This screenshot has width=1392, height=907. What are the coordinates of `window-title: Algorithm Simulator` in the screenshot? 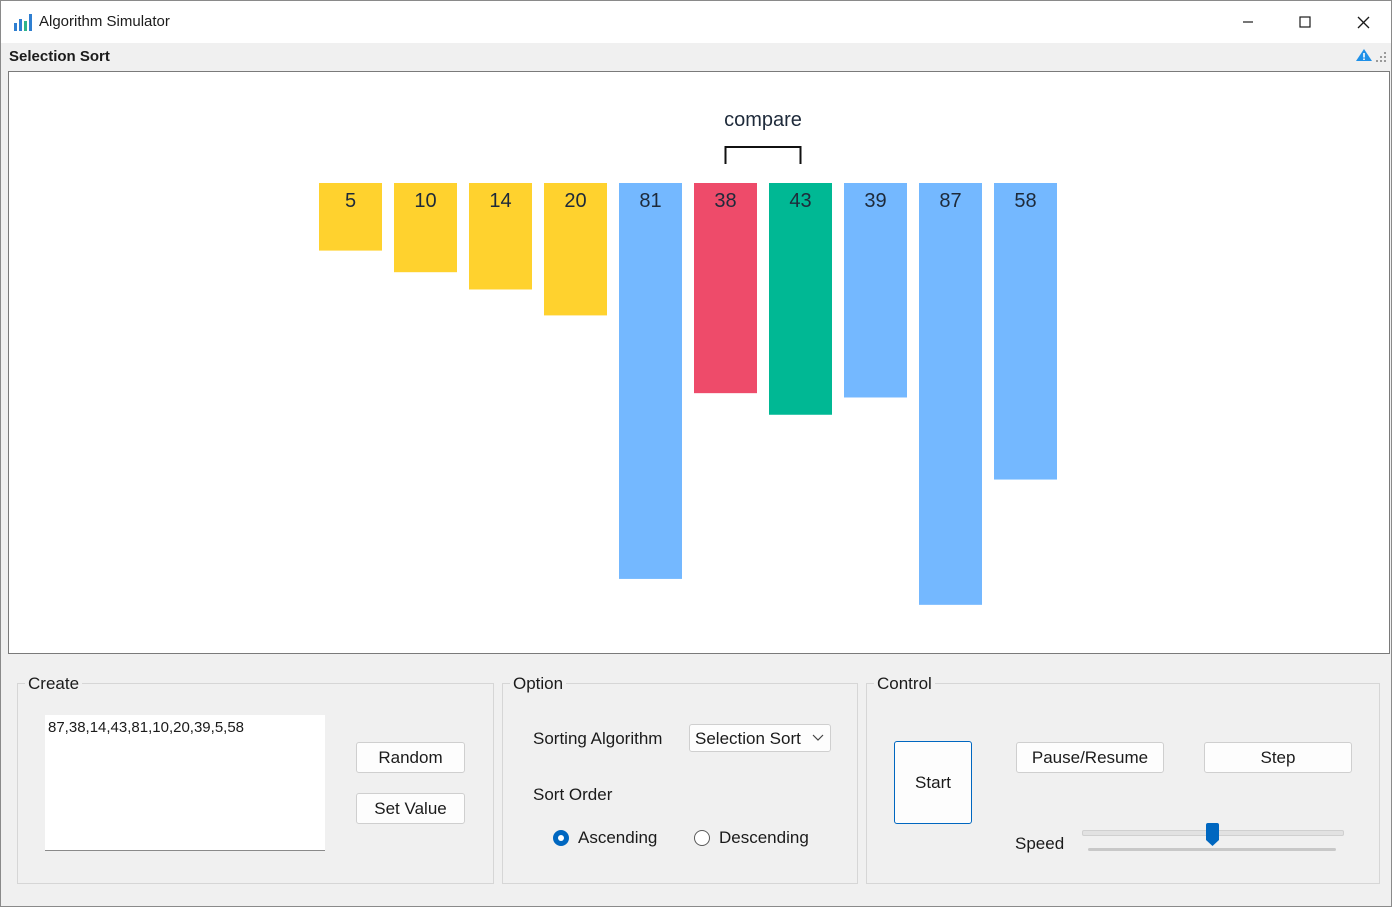 It's located at (104, 21).